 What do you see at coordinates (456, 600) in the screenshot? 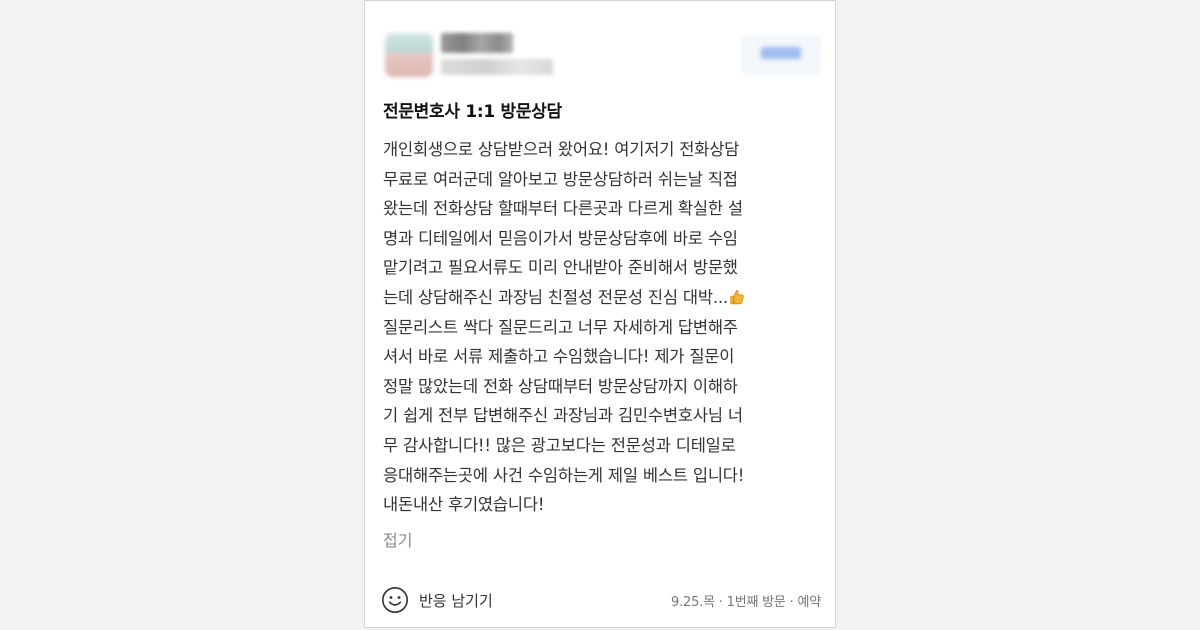
I see `leave-reaction-label: 반응 남기기` at bounding box center [456, 600].